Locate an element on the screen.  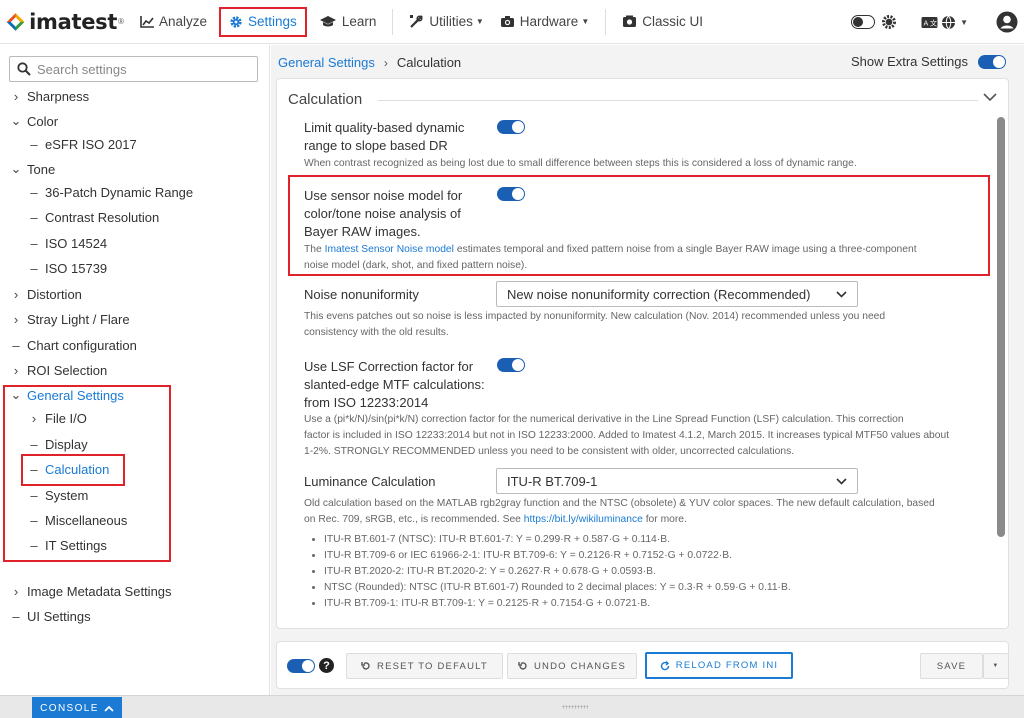
luminance-calculation-select: ITU-R BT.709-1 is located at coordinates (677, 481).